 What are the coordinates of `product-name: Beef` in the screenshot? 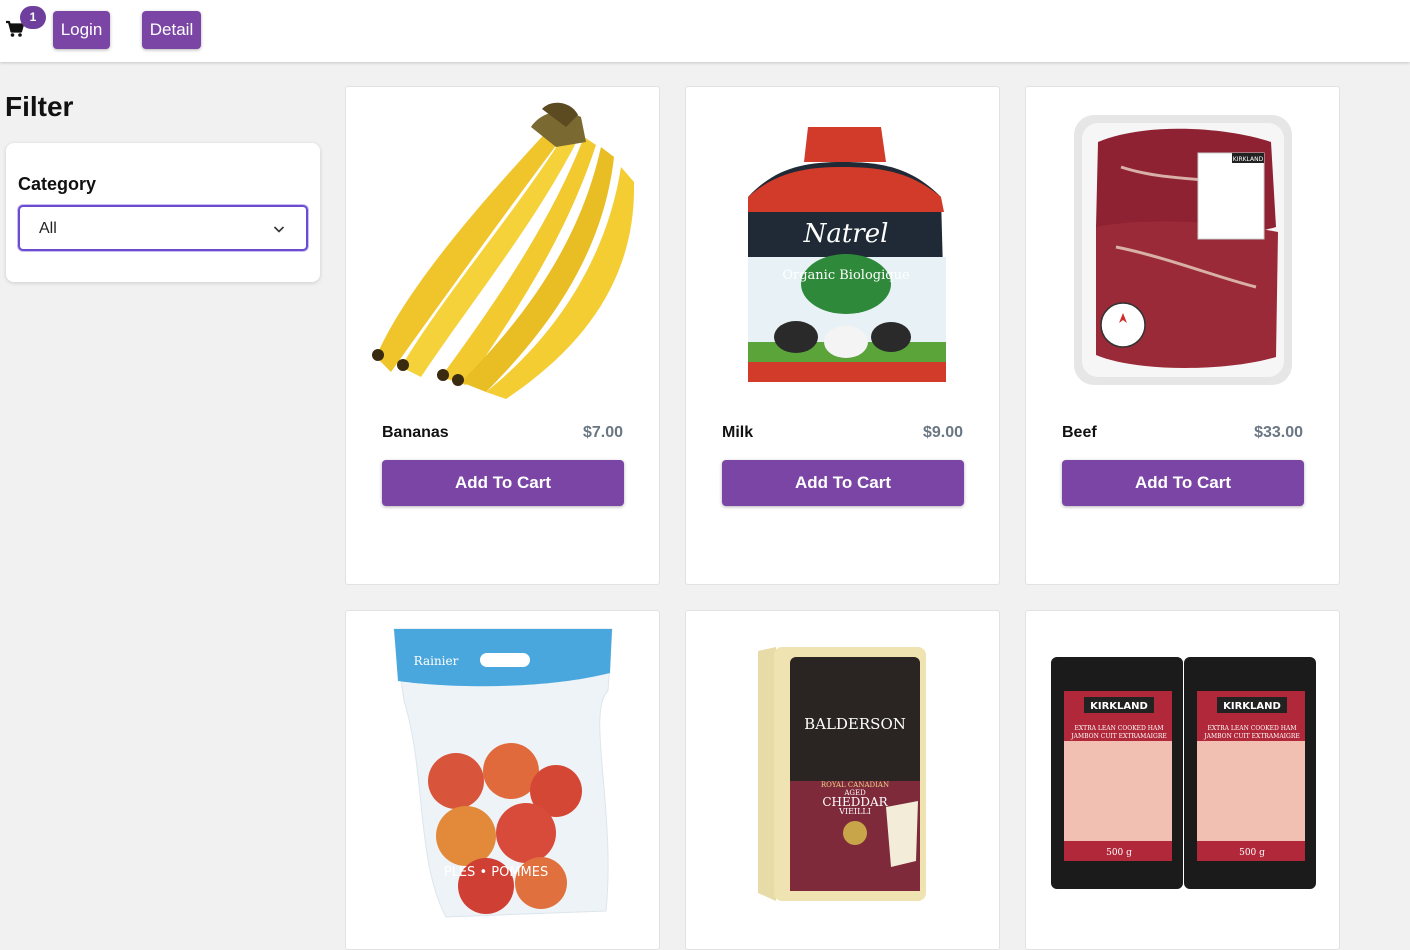 It's located at (1079, 432).